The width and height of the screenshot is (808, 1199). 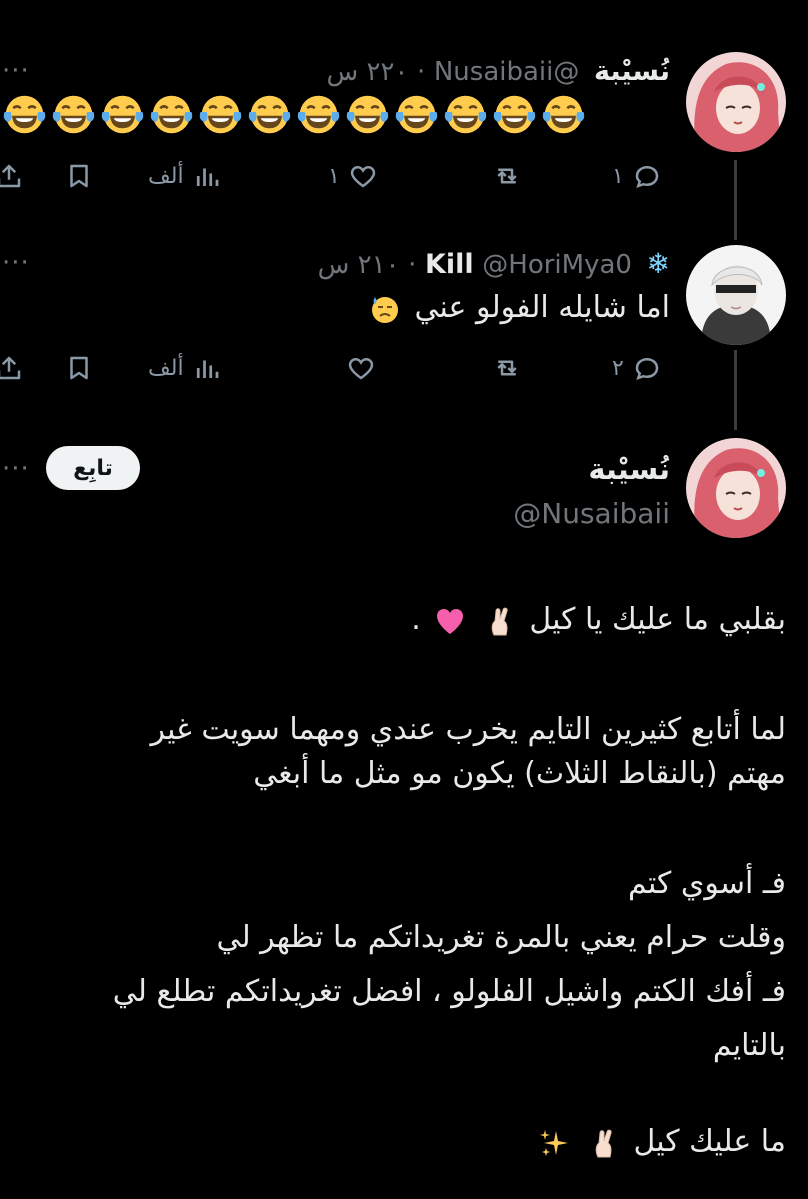 I want to click on tweet-actions: ٢ ألف, so click(x=335, y=368).